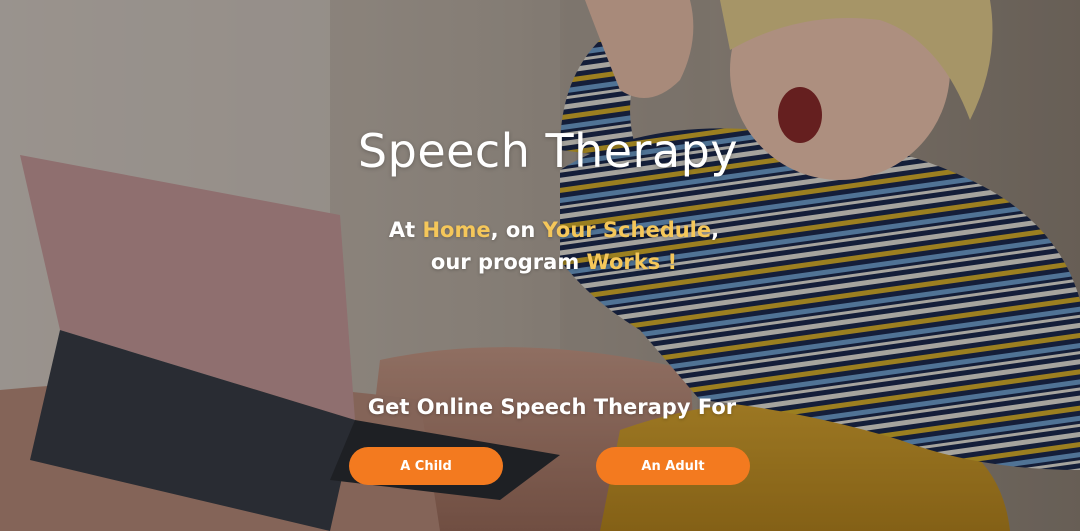 The image size is (1080, 531). I want to click on cta-heading: Get Online Speech Therapy For, so click(552, 407).